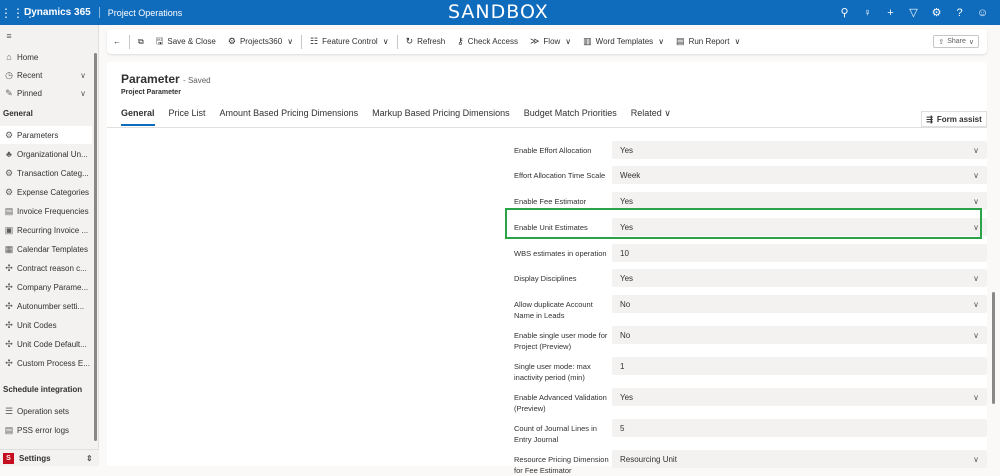  Describe the element at coordinates (799, 175) in the screenshot. I see `field-select: Week ∨` at that location.